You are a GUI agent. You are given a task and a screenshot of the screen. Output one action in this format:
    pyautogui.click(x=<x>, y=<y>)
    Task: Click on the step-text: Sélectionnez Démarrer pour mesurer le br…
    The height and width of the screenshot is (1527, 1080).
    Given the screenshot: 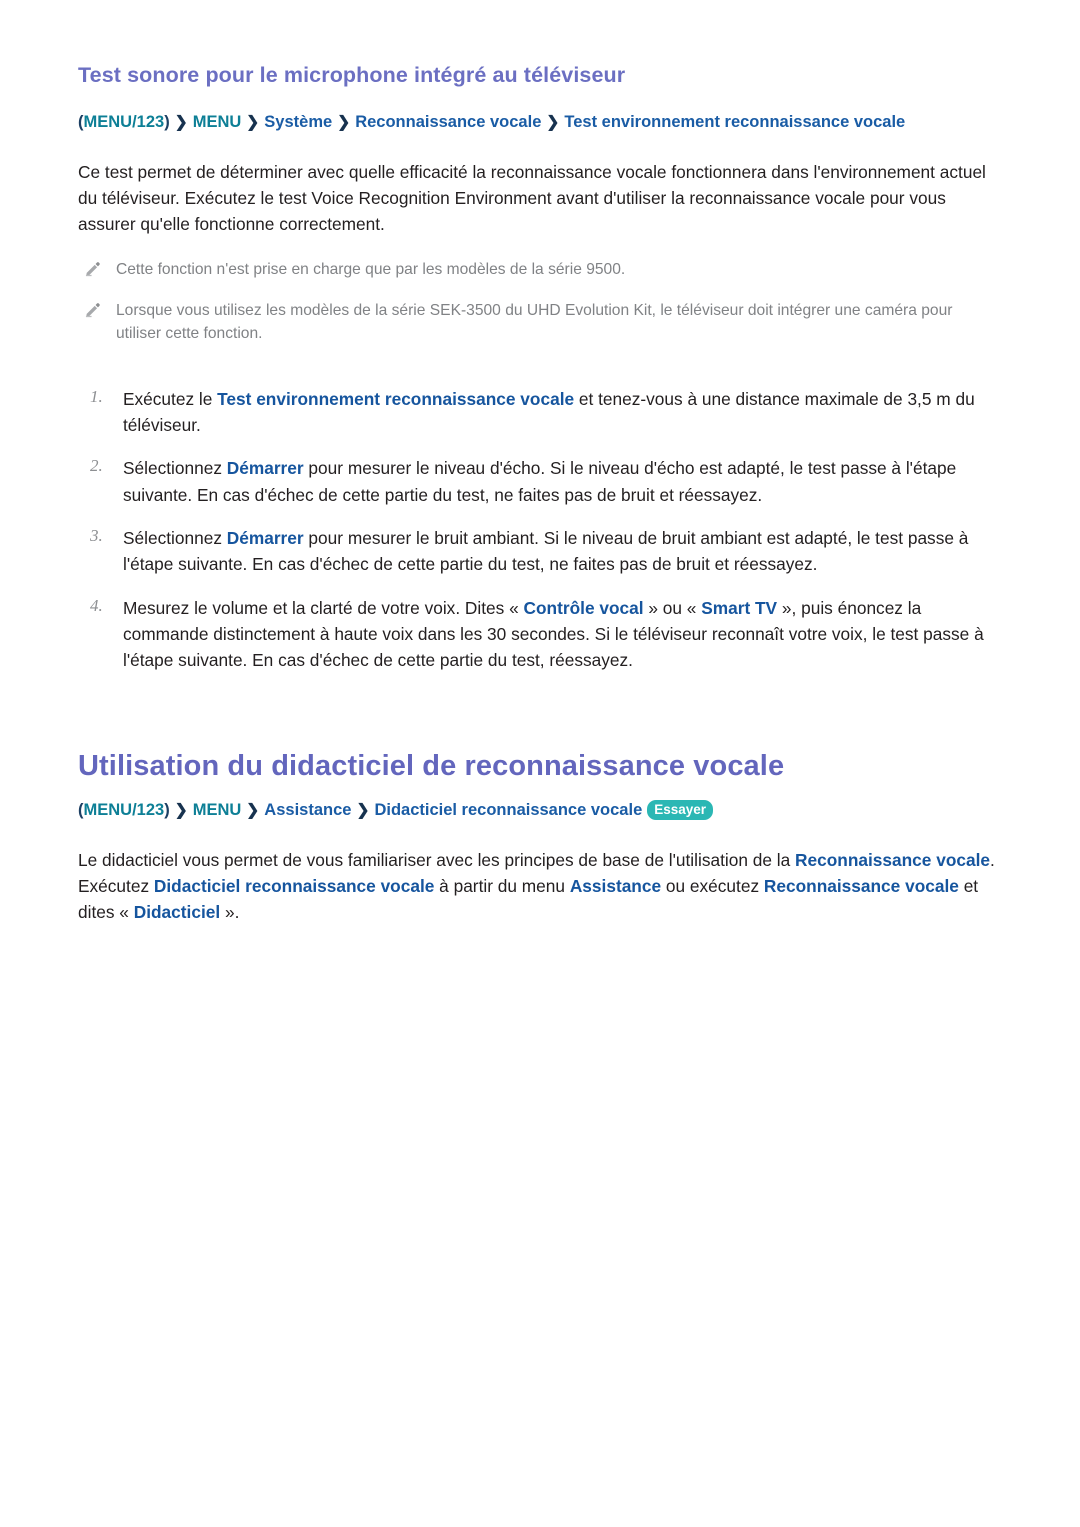 What is the action you would take?
    pyautogui.click(x=562, y=551)
    